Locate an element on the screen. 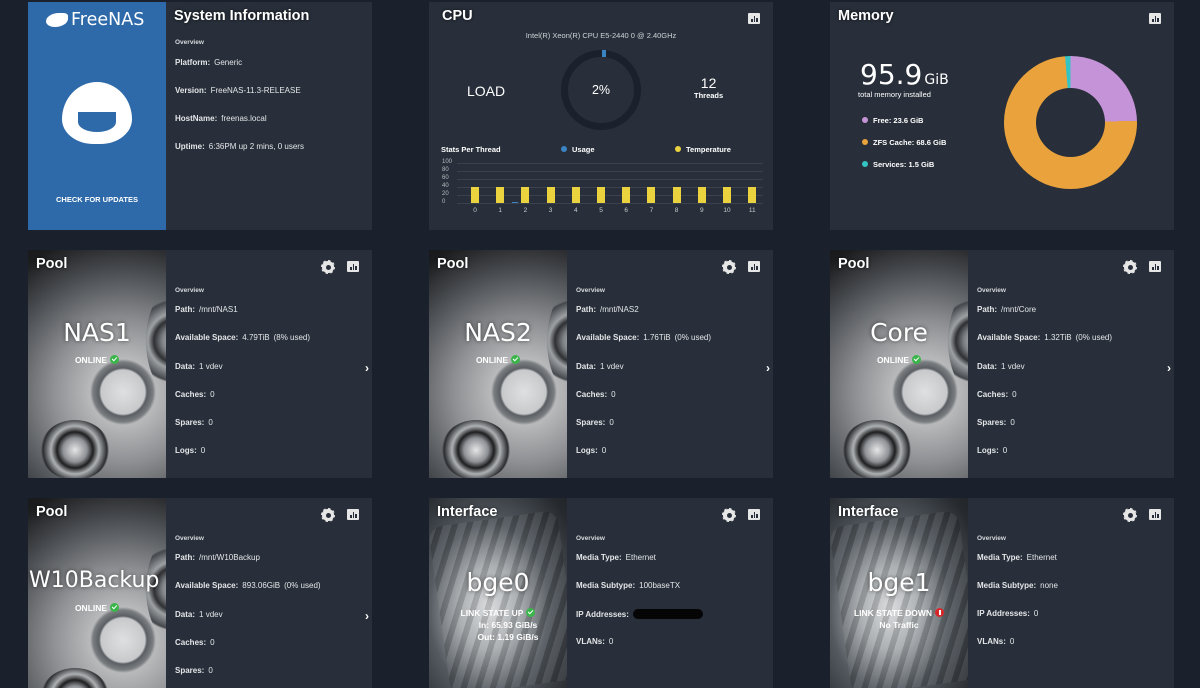 This screenshot has height=688, width=1200. legend-free: Free: 23.6 GiB is located at coordinates (892, 120).